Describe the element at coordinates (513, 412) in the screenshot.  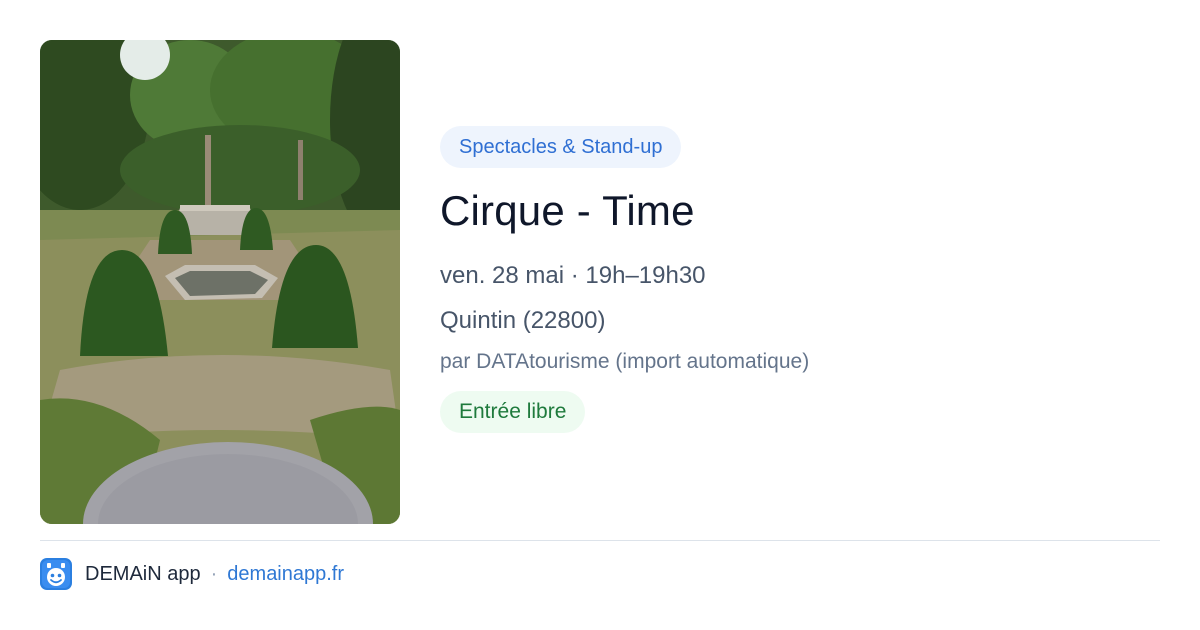
I see `price-badge: Entrée libre` at that location.